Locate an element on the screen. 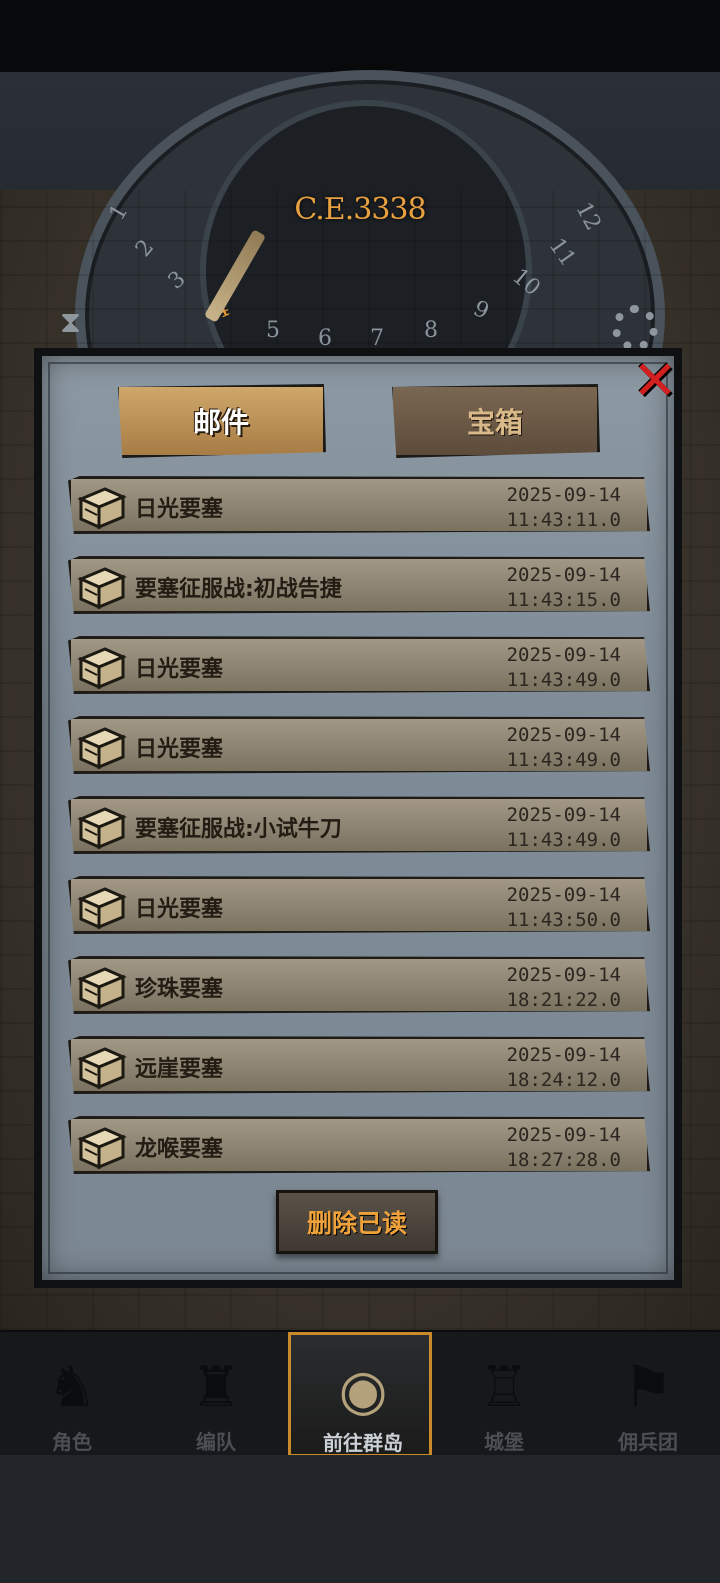 This screenshot has height=1583, width=720. mail-time: 11:43:15.0 is located at coordinates (563, 600).